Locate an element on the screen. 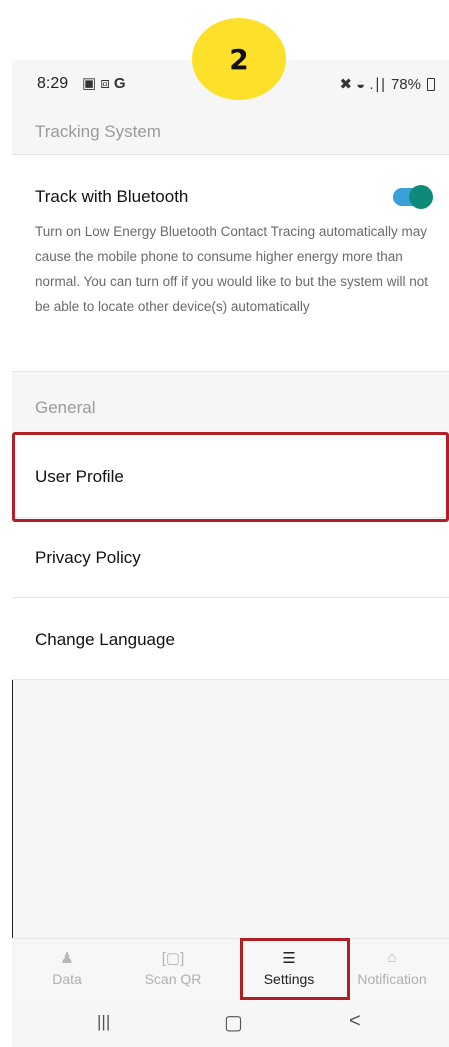 The width and height of the screenshot is (449, 1047). battery-level: 78% is located at coordinates (405, 84).